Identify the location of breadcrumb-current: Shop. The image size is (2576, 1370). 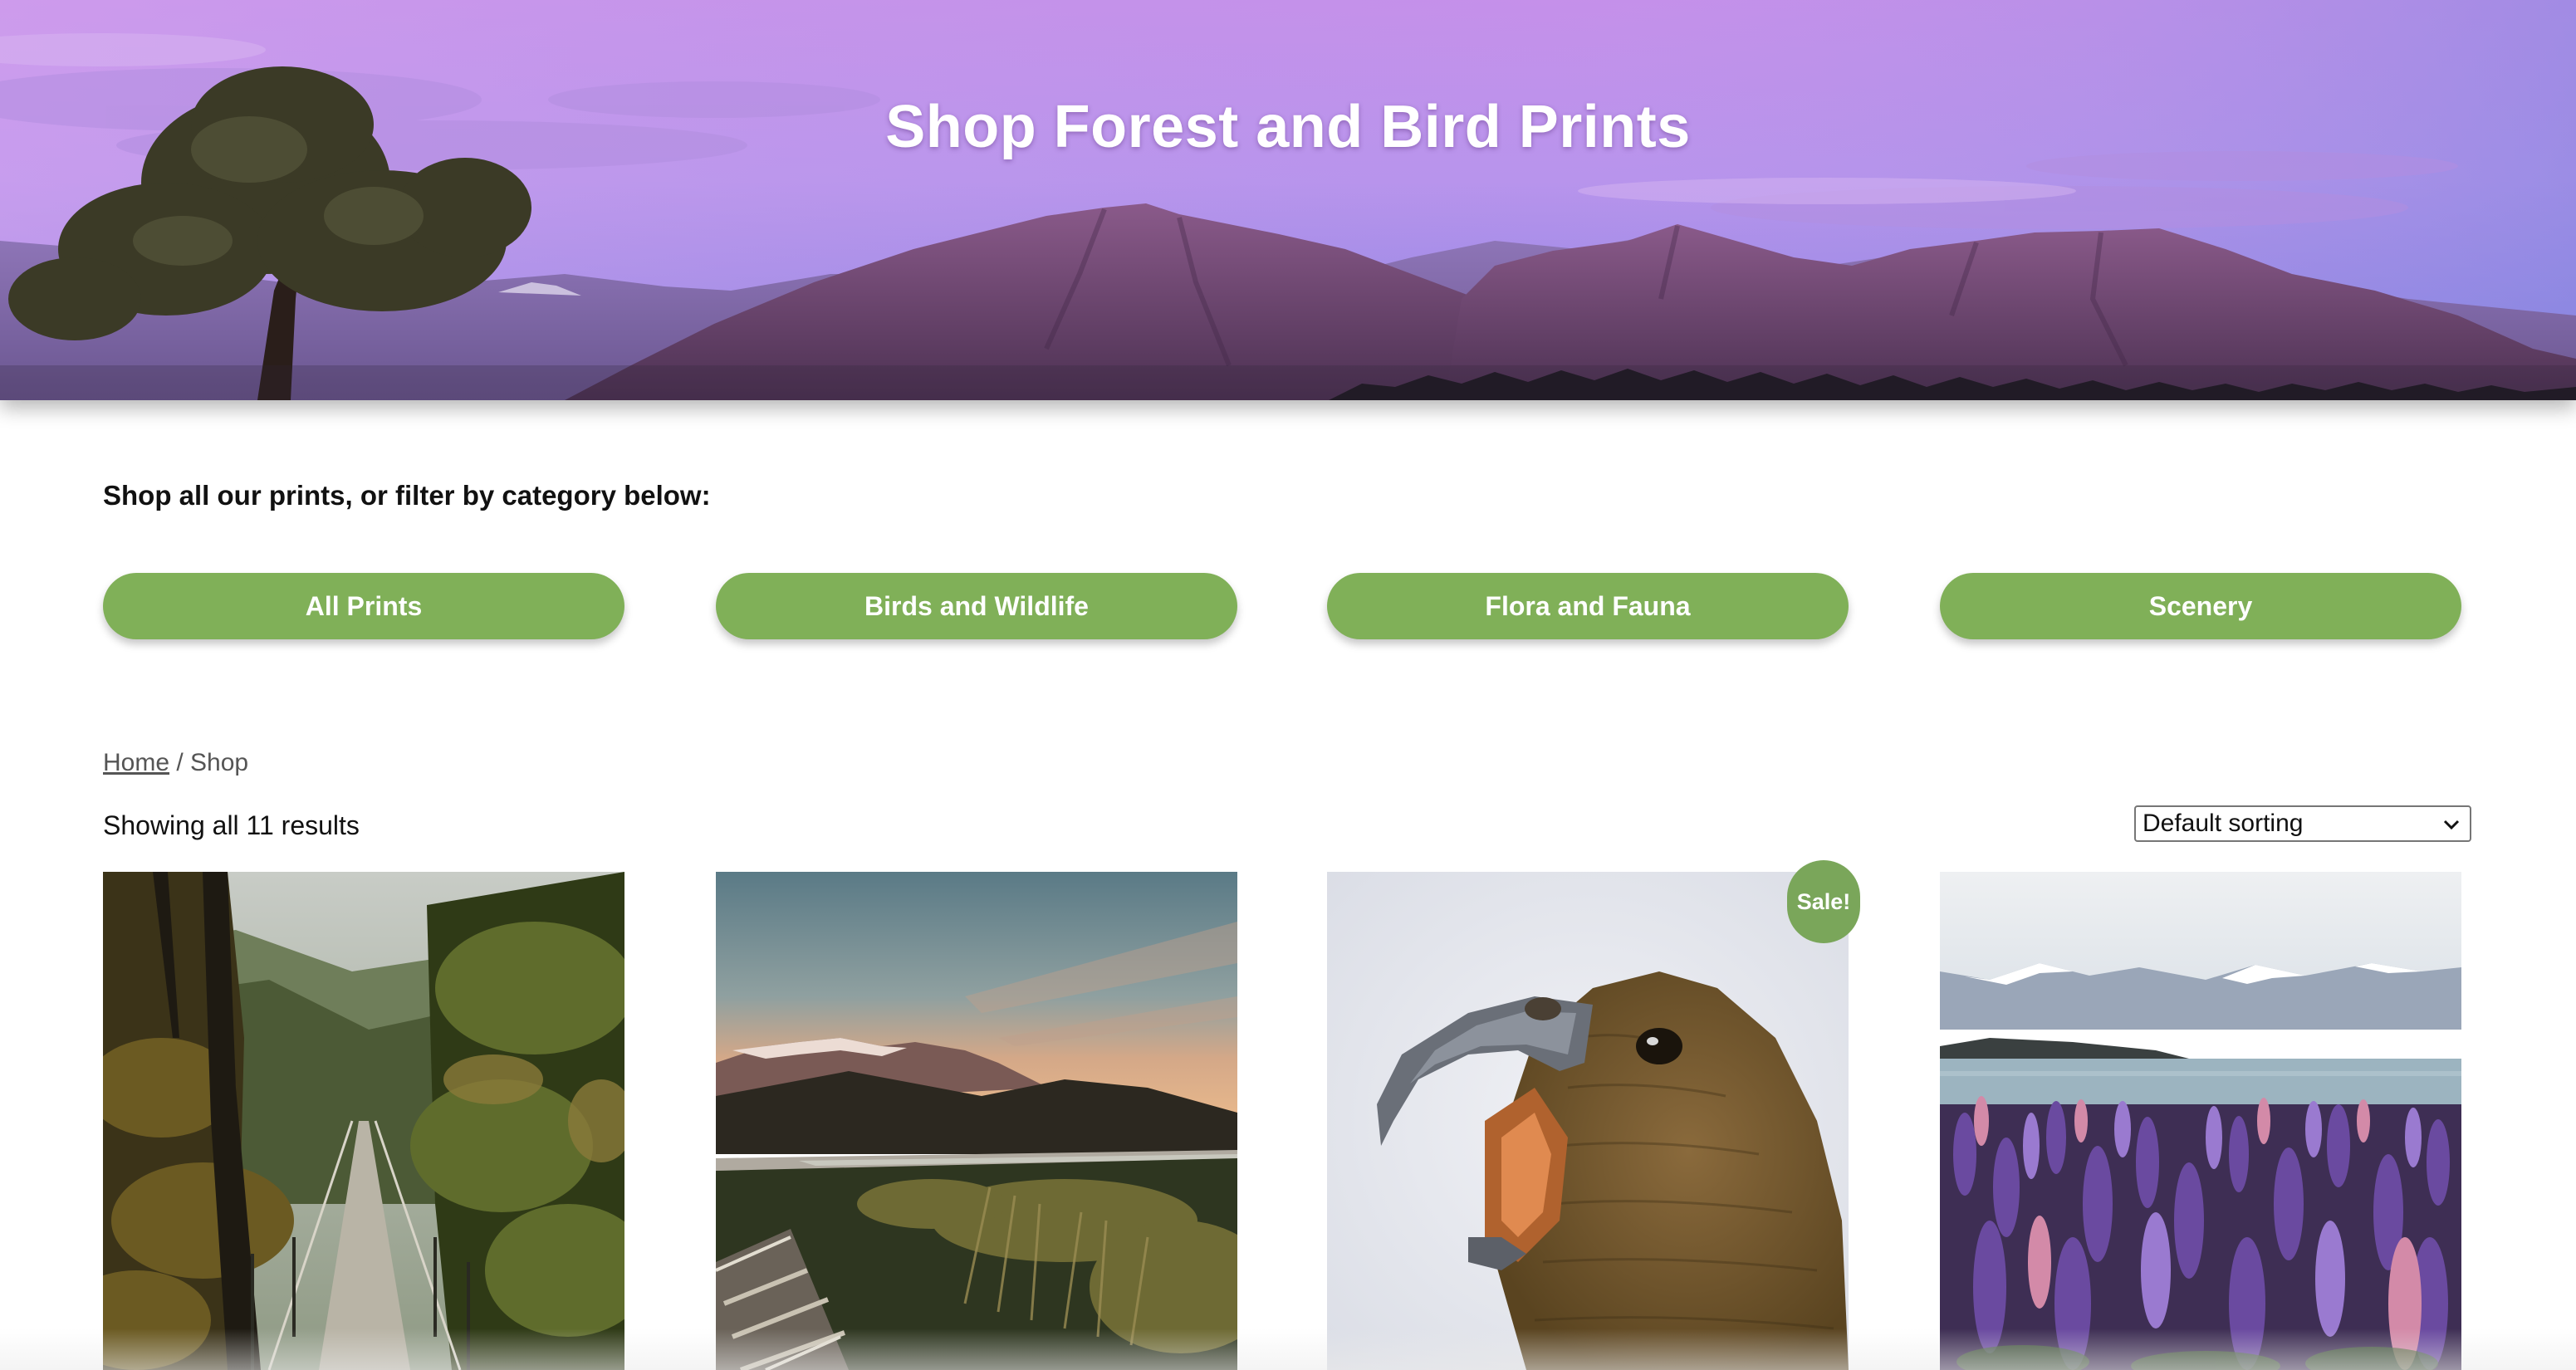
(219, 762).